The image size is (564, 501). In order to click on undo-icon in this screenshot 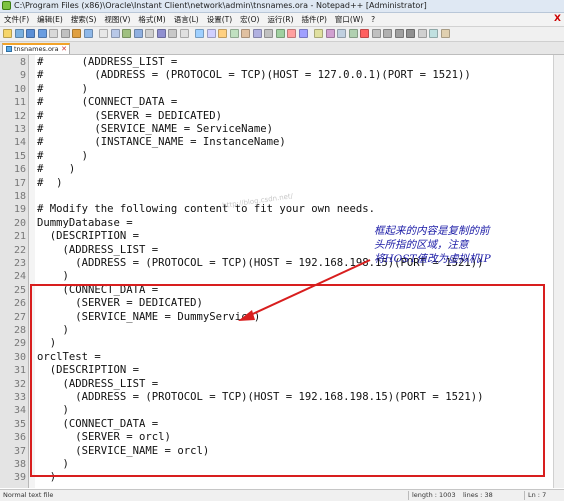, I will do `click(126, 33)`.